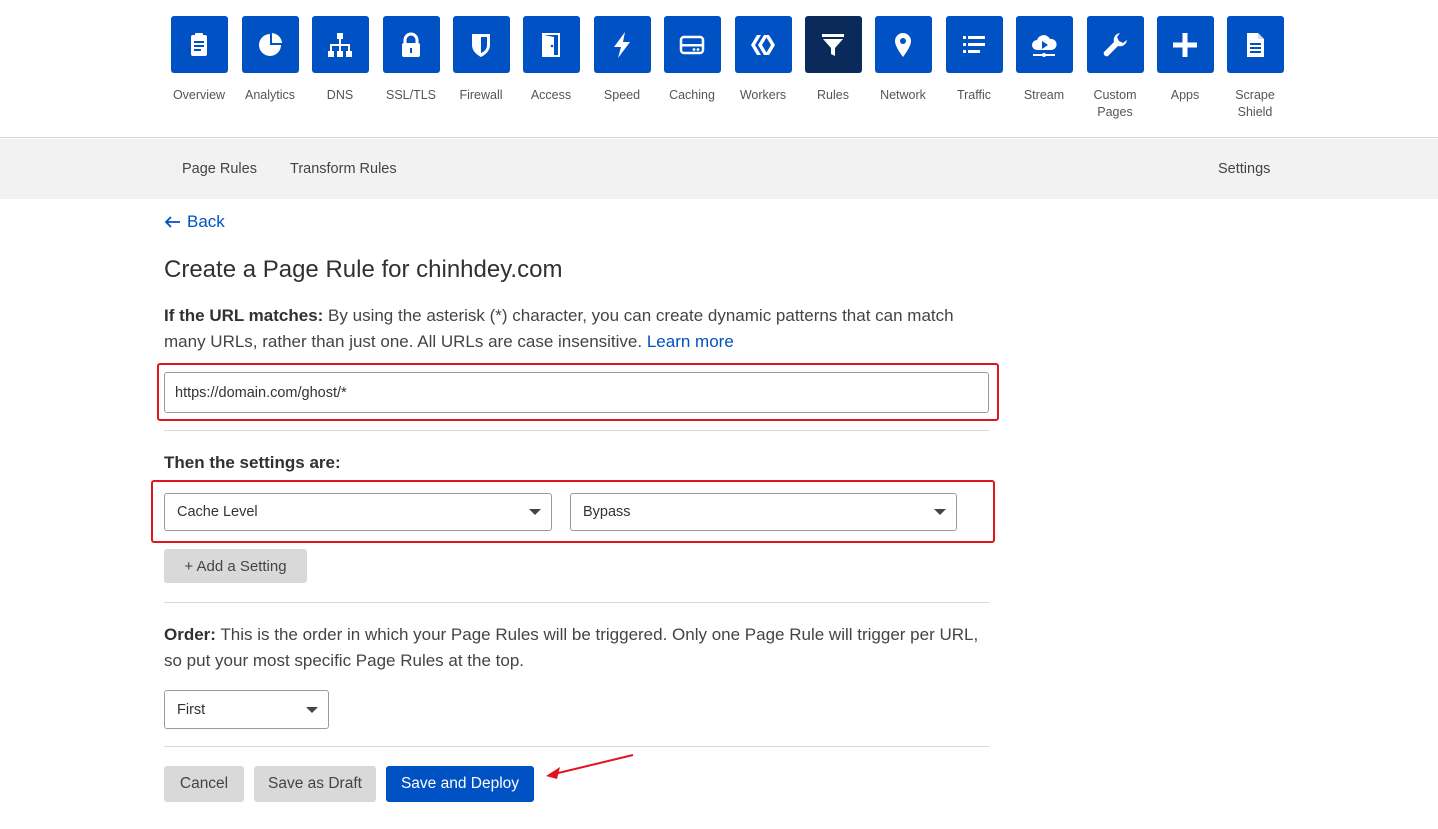 This screenshot has height=829, width=1438. I want to click on tab-page-rules: Page Rules, so click(219, 169).